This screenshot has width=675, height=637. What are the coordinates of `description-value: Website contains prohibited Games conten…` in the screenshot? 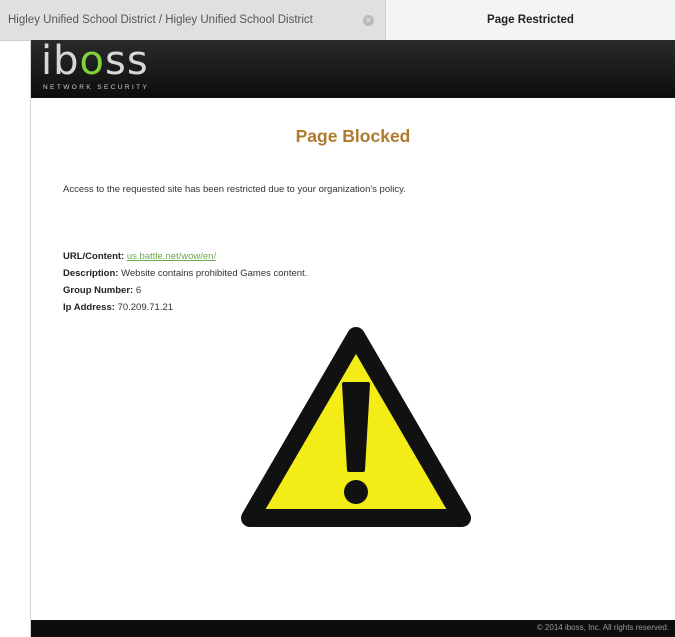 It's located at (214, 273).